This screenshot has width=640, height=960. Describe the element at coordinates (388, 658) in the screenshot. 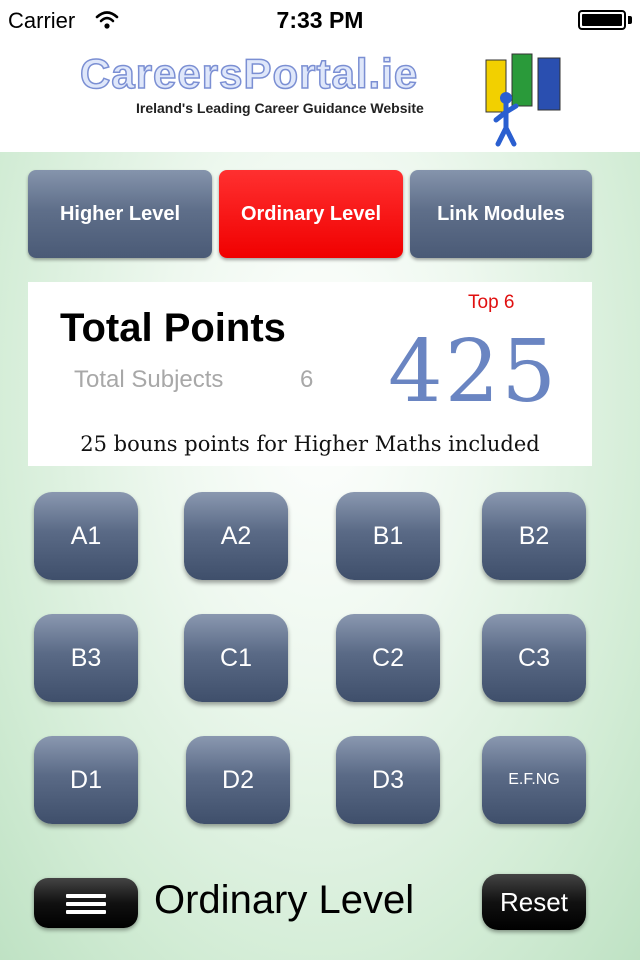

I see `grade-button-c2: C2` at that location.